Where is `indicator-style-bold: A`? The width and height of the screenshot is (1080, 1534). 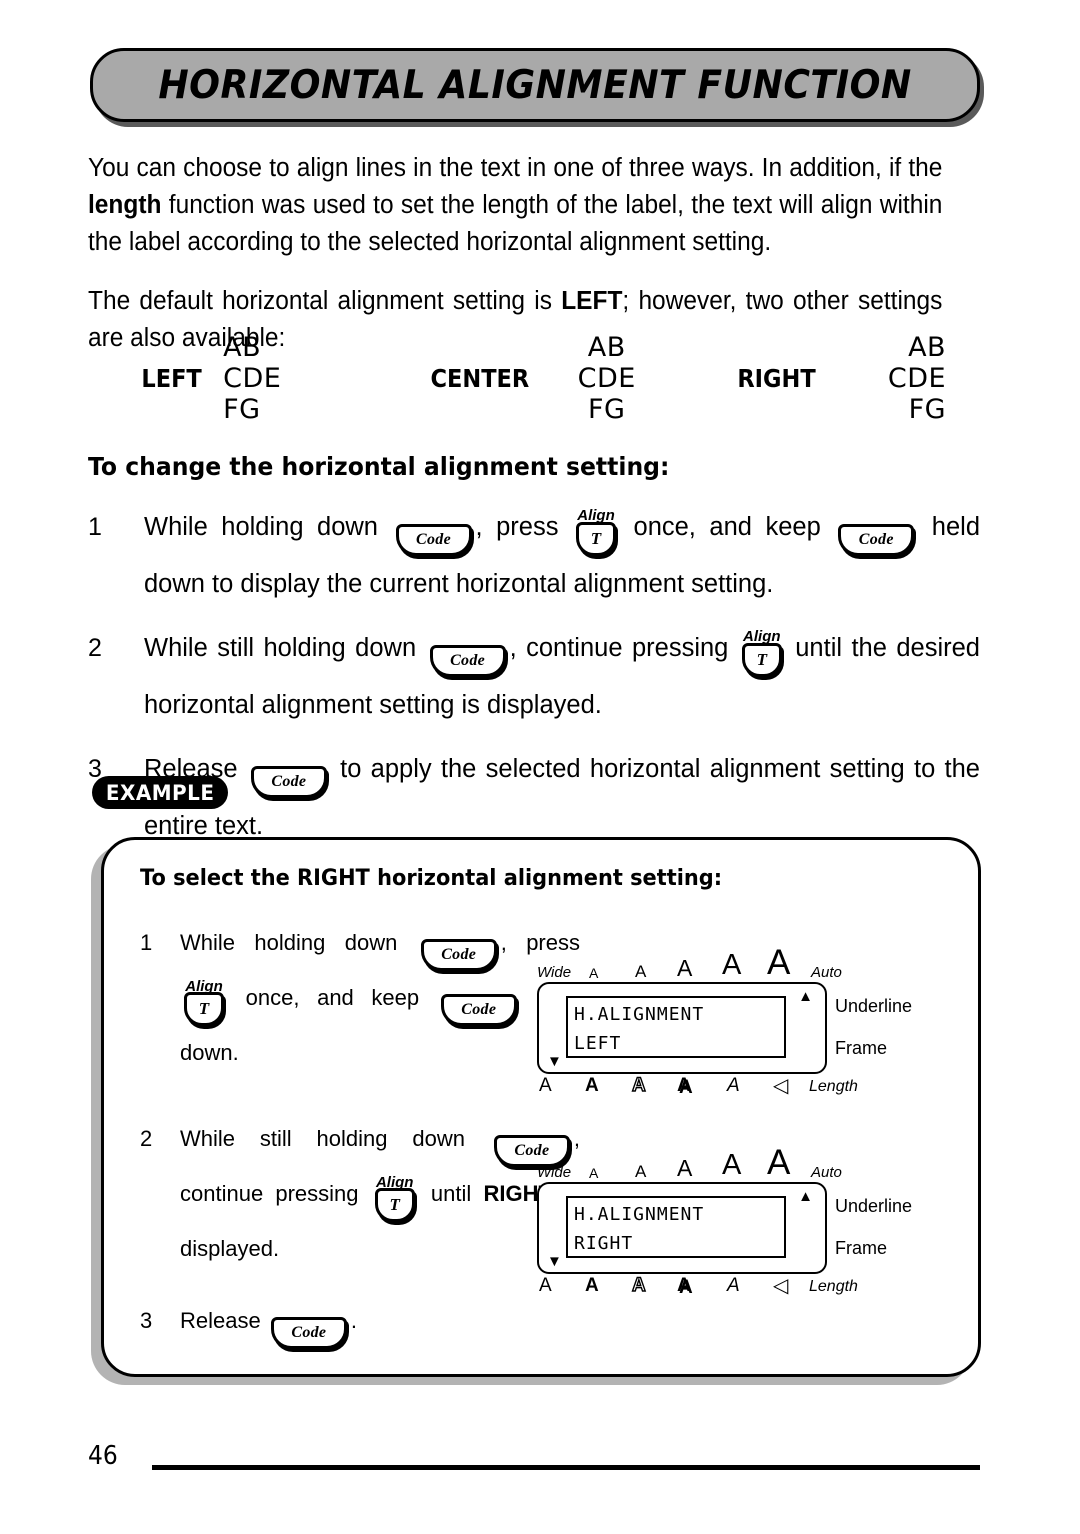 indicator-style-bold: A is located at coordinates (592, 1285).